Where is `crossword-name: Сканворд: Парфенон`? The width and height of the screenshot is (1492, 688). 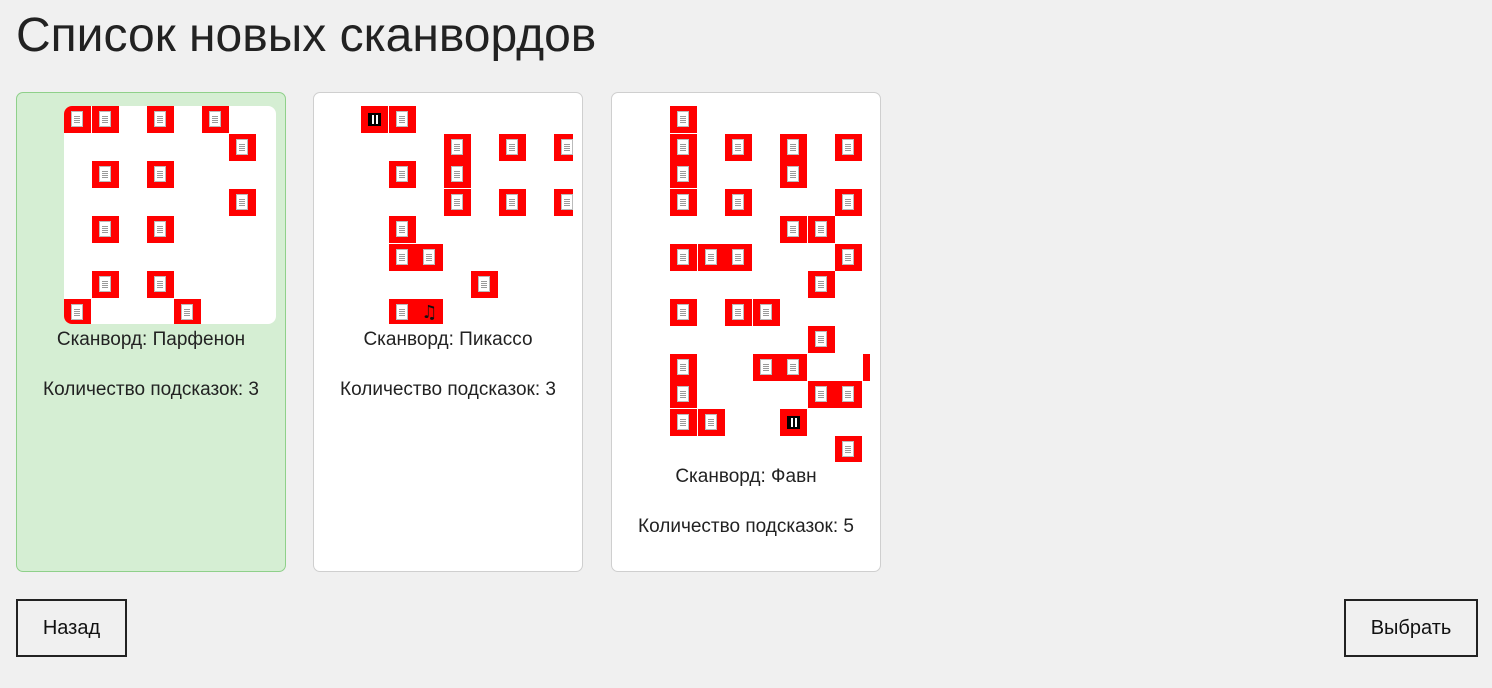 crossword-name: Сканворд: Парфенон is located at coordinates (151, 339).